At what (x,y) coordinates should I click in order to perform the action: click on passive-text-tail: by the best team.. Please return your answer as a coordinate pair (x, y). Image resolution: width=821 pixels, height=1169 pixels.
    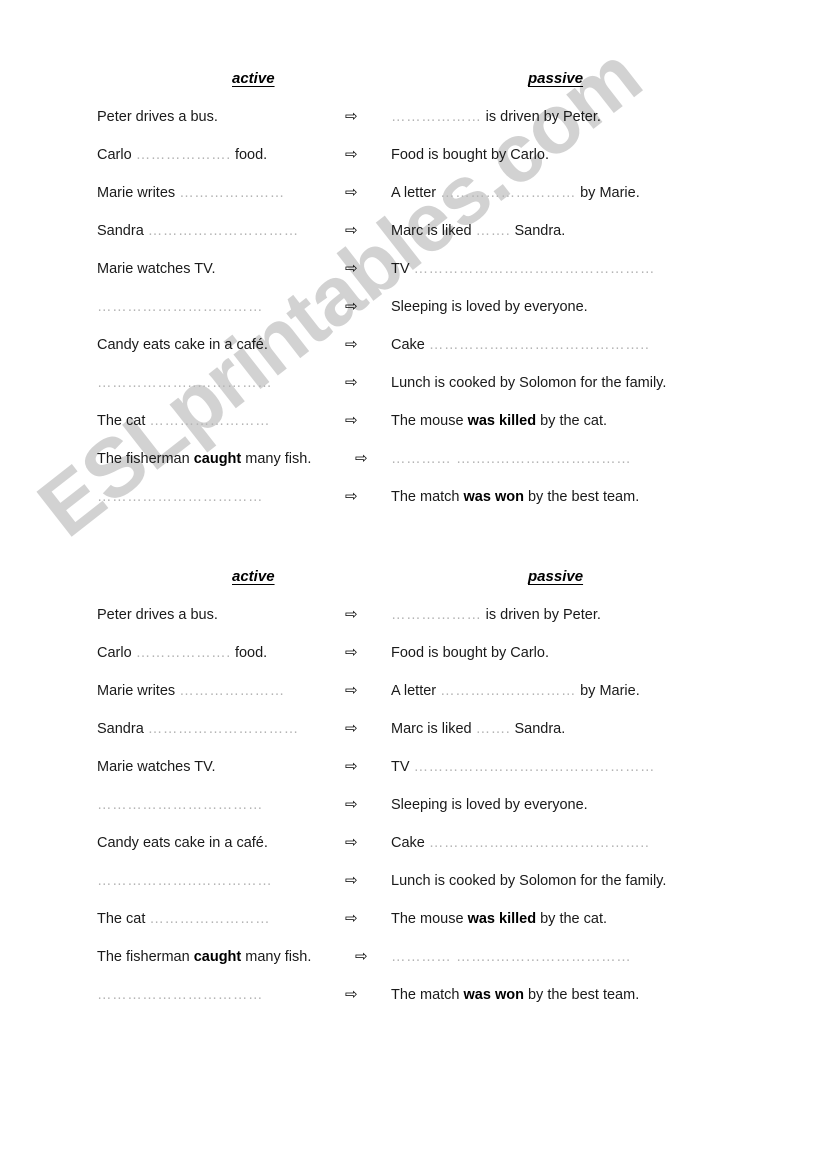
    Looking at the image, I should click on (581, 995).